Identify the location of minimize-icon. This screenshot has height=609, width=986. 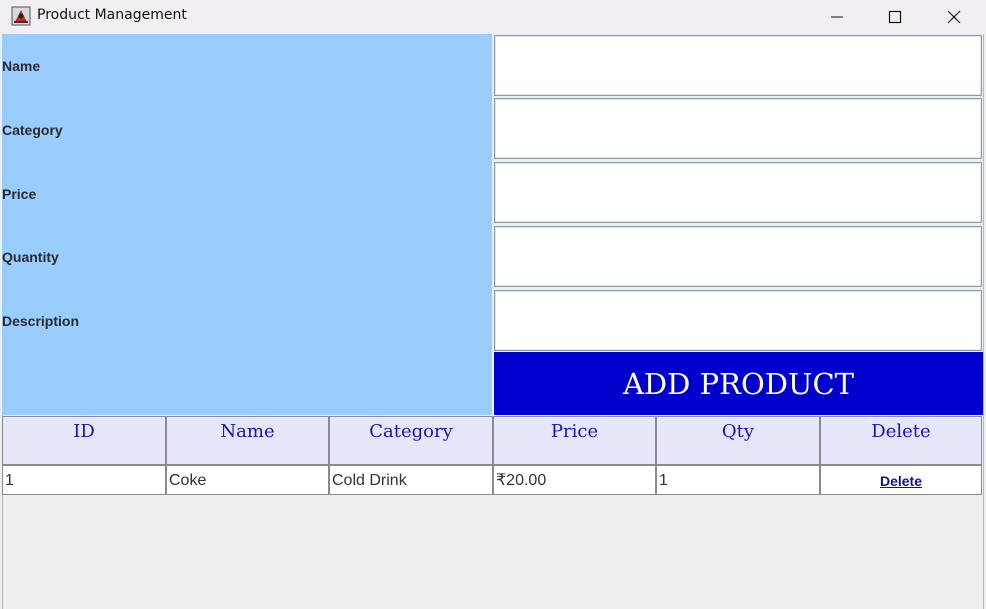
(837, 16).